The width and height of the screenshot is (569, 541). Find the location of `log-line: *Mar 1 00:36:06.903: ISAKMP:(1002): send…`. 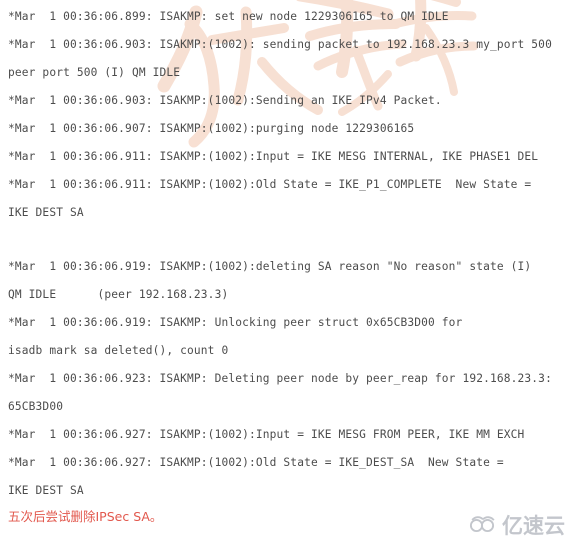

log-line: *Mar 1 00:36:06.903: ISAKMP:(1002): send… is located at coordinates (280, 44).